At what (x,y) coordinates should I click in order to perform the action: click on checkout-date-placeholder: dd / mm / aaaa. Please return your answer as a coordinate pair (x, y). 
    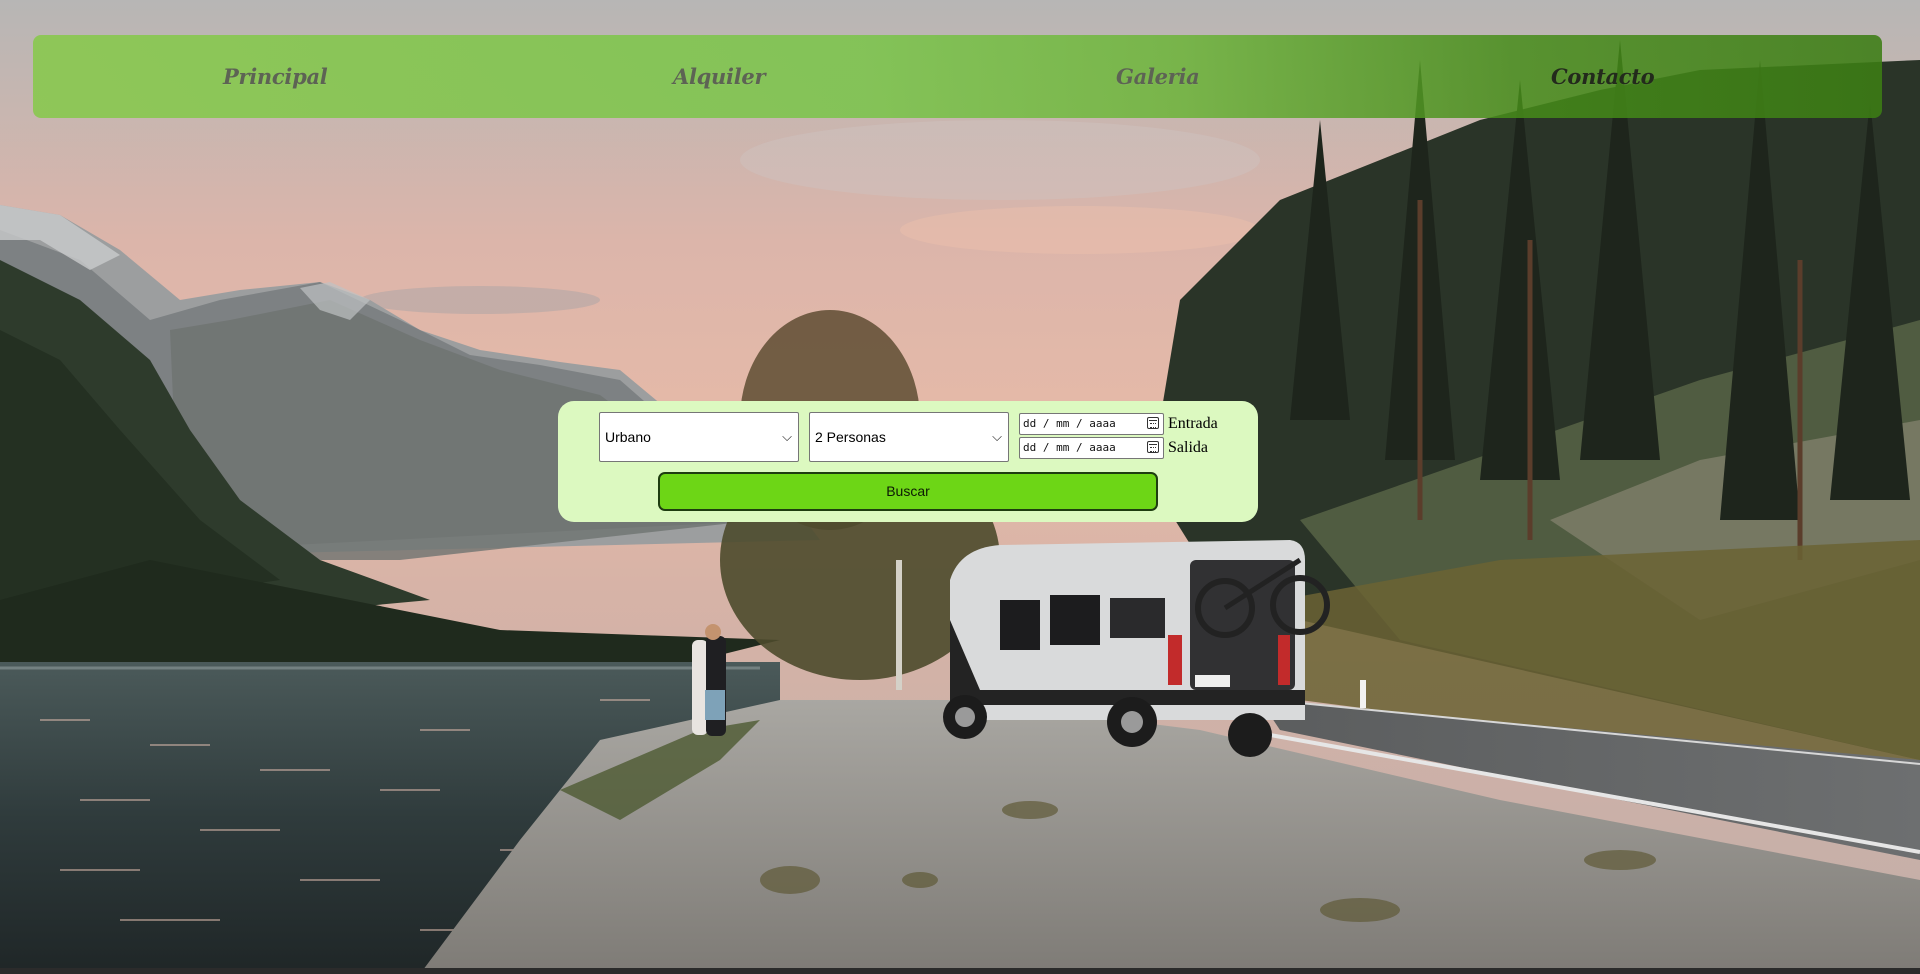
    Looking at the image, I should click on (1069, 447).